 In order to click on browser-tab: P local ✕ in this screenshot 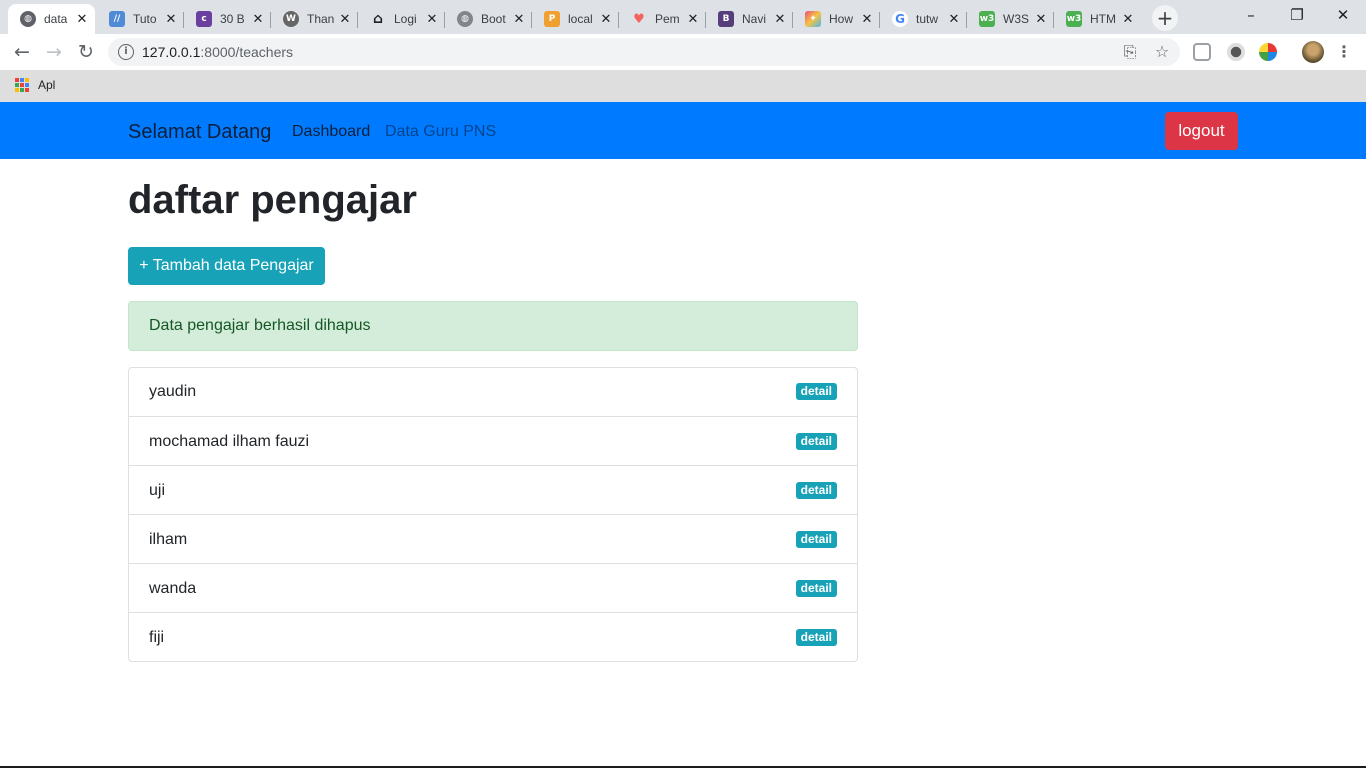, I will do `click(575, 19)`.